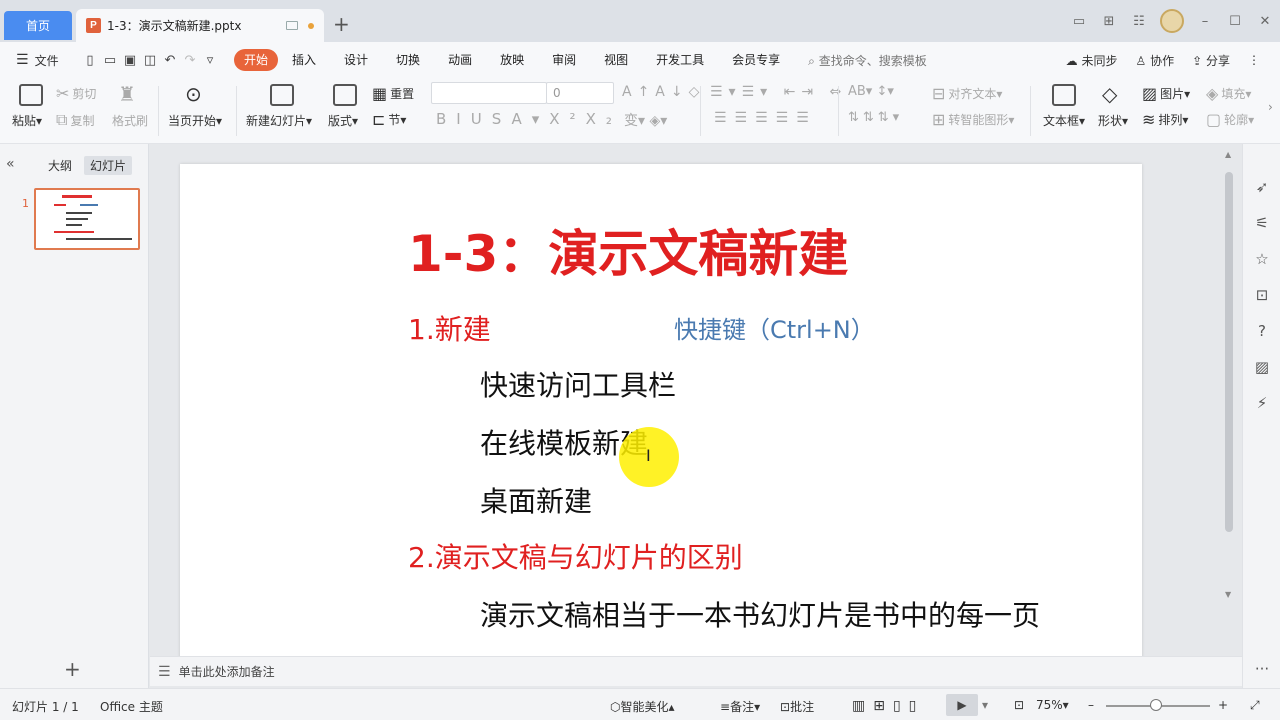 Image resolution: width=1280 pixels, height=720 pixels. Describe the element at coordinates (529, 119) in the screenshot. I see `font-style-icons: BIUSA▾X²X₂` at that location.